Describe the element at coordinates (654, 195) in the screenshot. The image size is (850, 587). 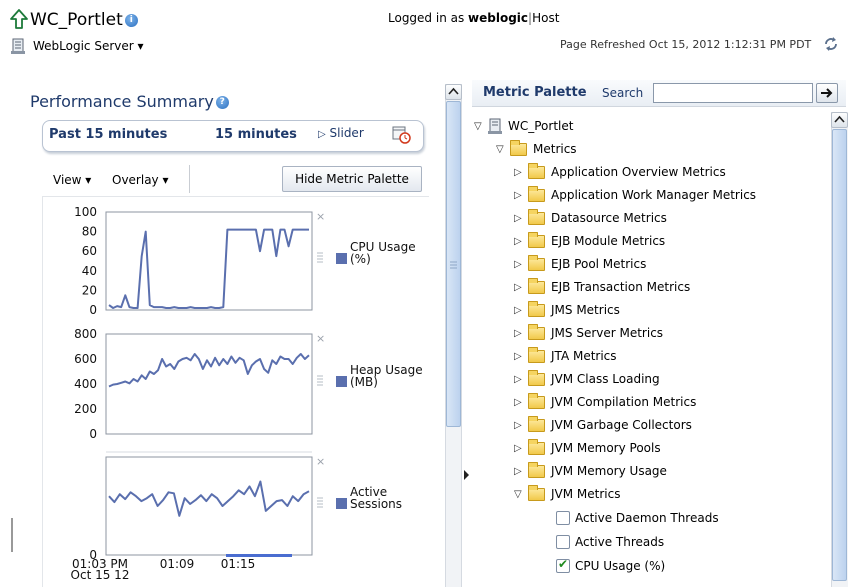
I see `tree-label: Application Work Manager Metrics` at that location.